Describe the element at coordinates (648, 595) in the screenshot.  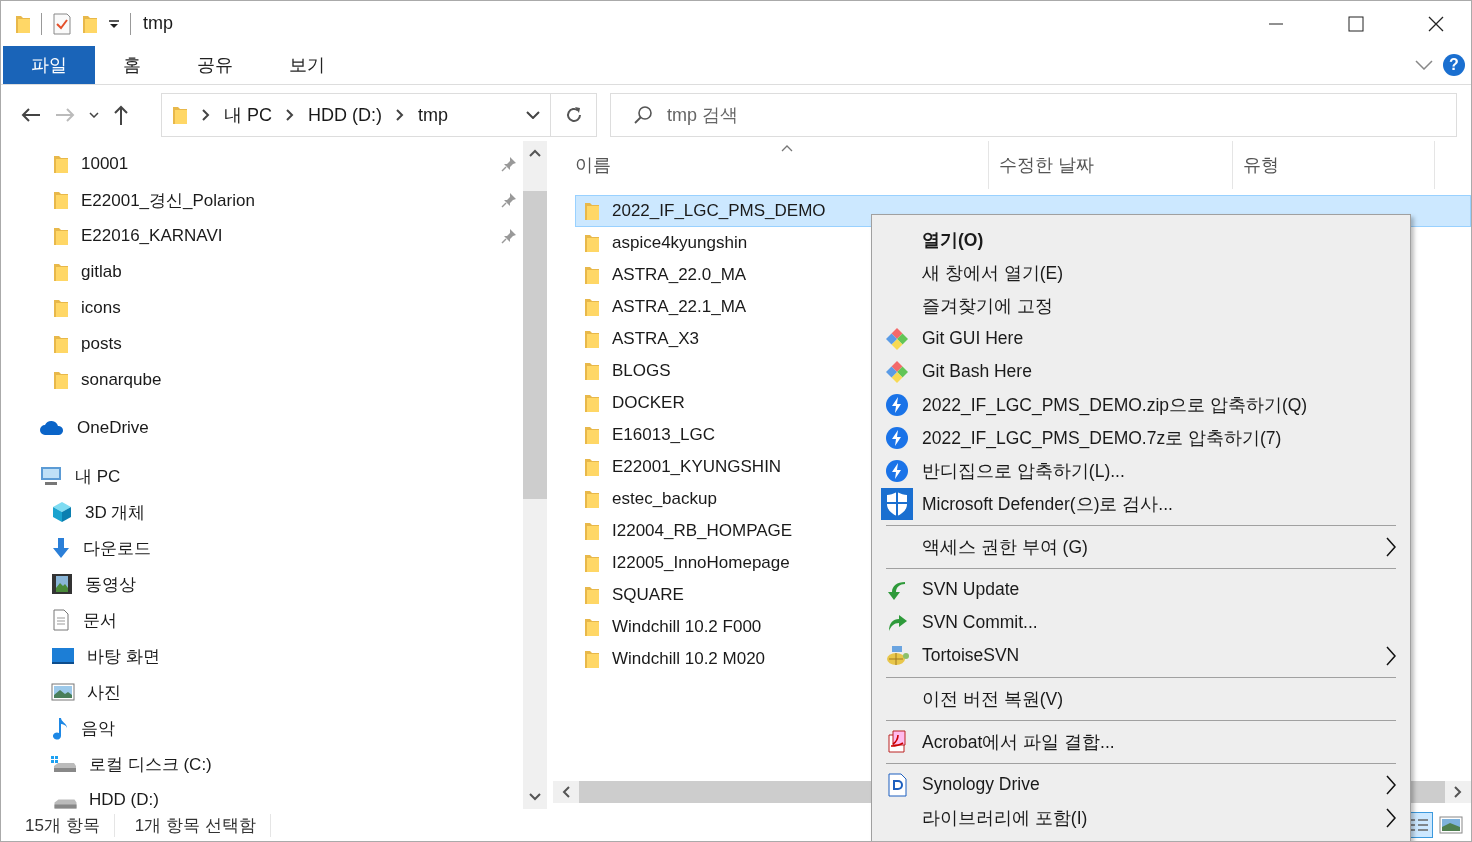
I see `file-name: SQUARE` at that location.